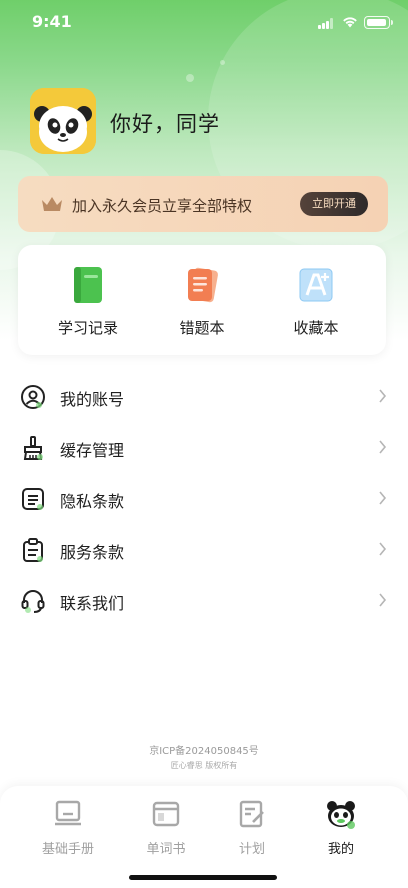 The width and height of the screenshot is (408, 888). I want to click on feature-label: 学习记录, so click(87, 328).